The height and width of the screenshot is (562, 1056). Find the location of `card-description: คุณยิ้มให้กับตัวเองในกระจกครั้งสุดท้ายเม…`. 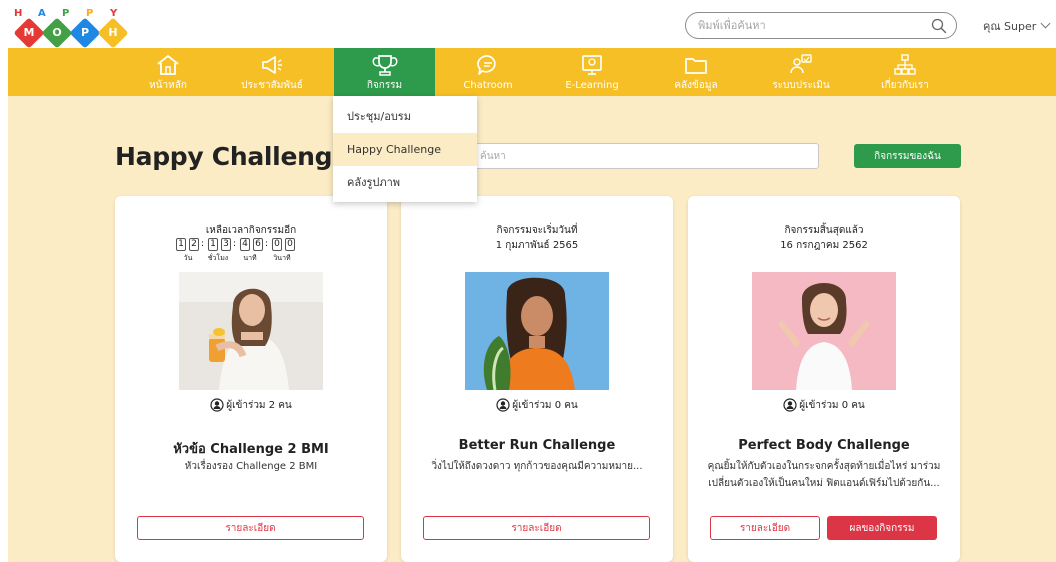

card-description: คุณยิ้มให้กับตัวเองในกระจกครั้งสุดท้ายเม… is located at coordinates (824, 475).